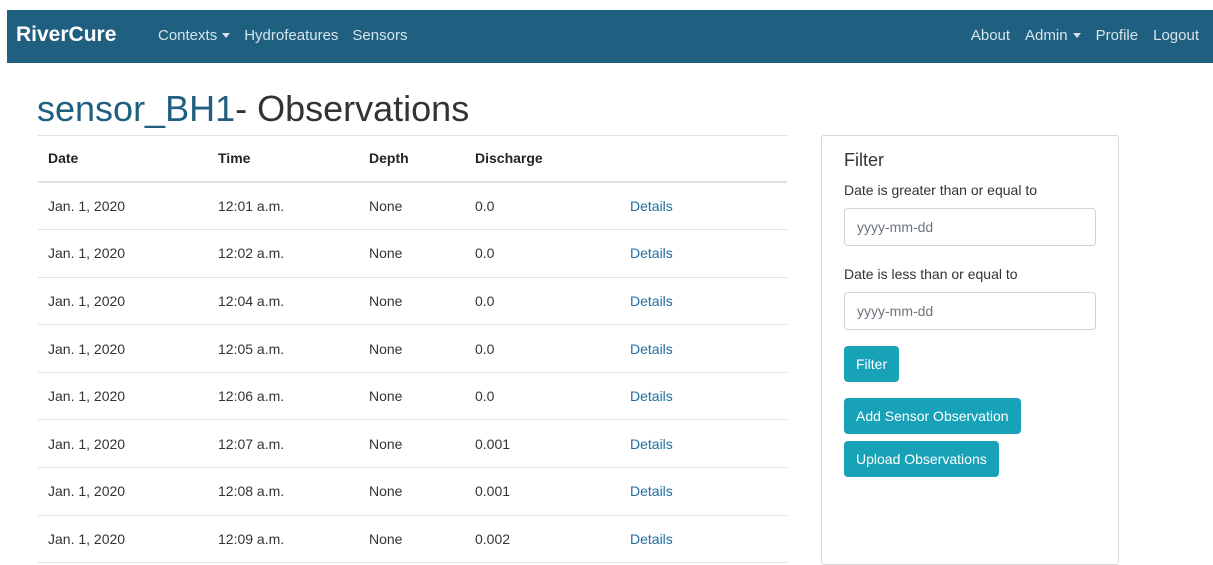  Describe the element at coordinates (931, 274) in the screenshot. I see `date-lte-label: Date is less than or equal to` at that location.